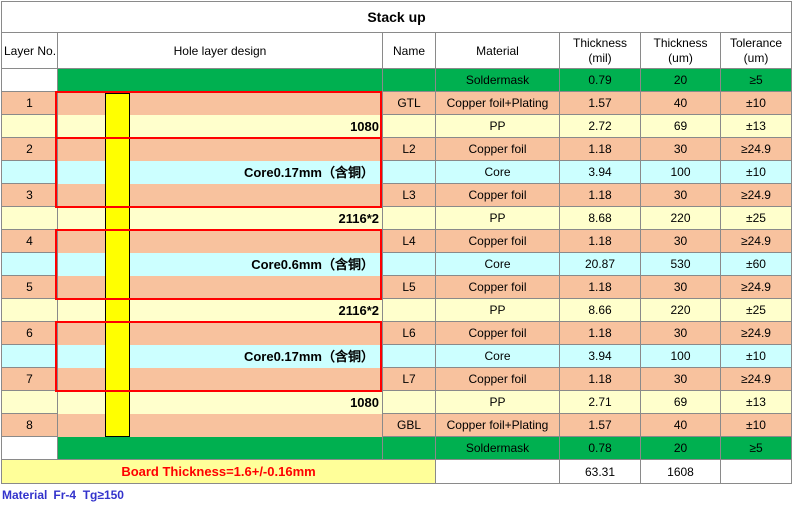 The height and width of the screenshot is (506, 792). I want to click on header-thickness-mil-line1: Thickness, so click(600, 43).